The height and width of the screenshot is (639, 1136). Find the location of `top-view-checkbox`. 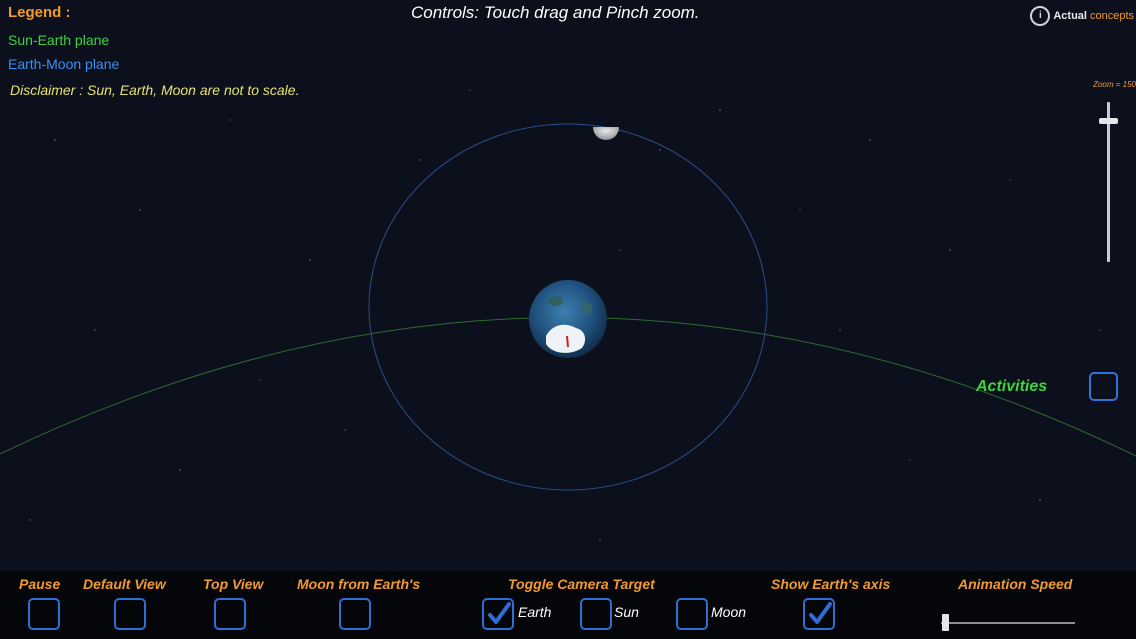

top-view-checkbox is located at coordinates (230, 614).